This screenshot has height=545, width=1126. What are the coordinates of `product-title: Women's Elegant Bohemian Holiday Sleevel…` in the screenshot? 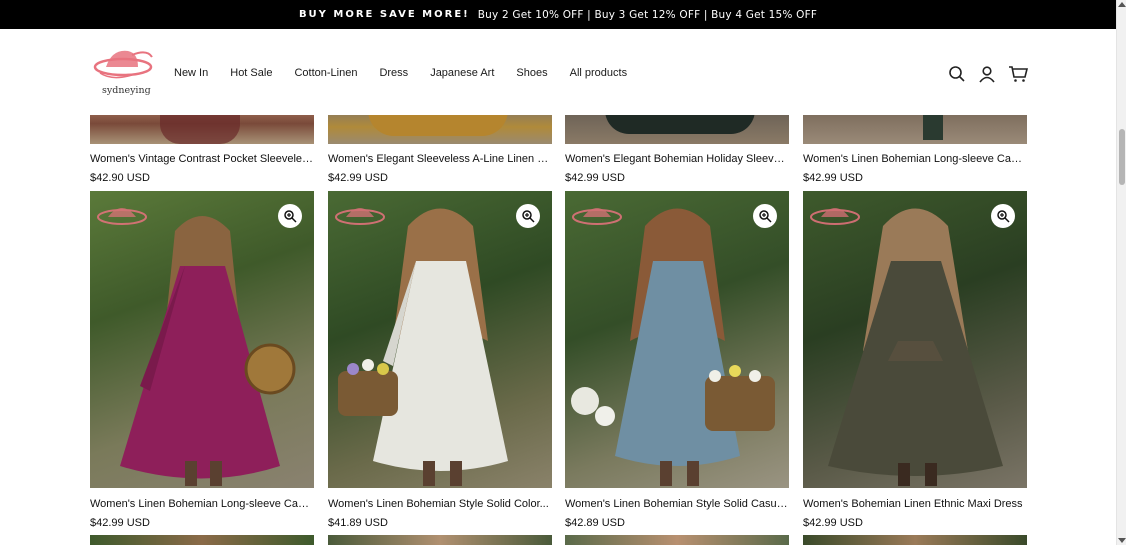 It's located at (677, 159).